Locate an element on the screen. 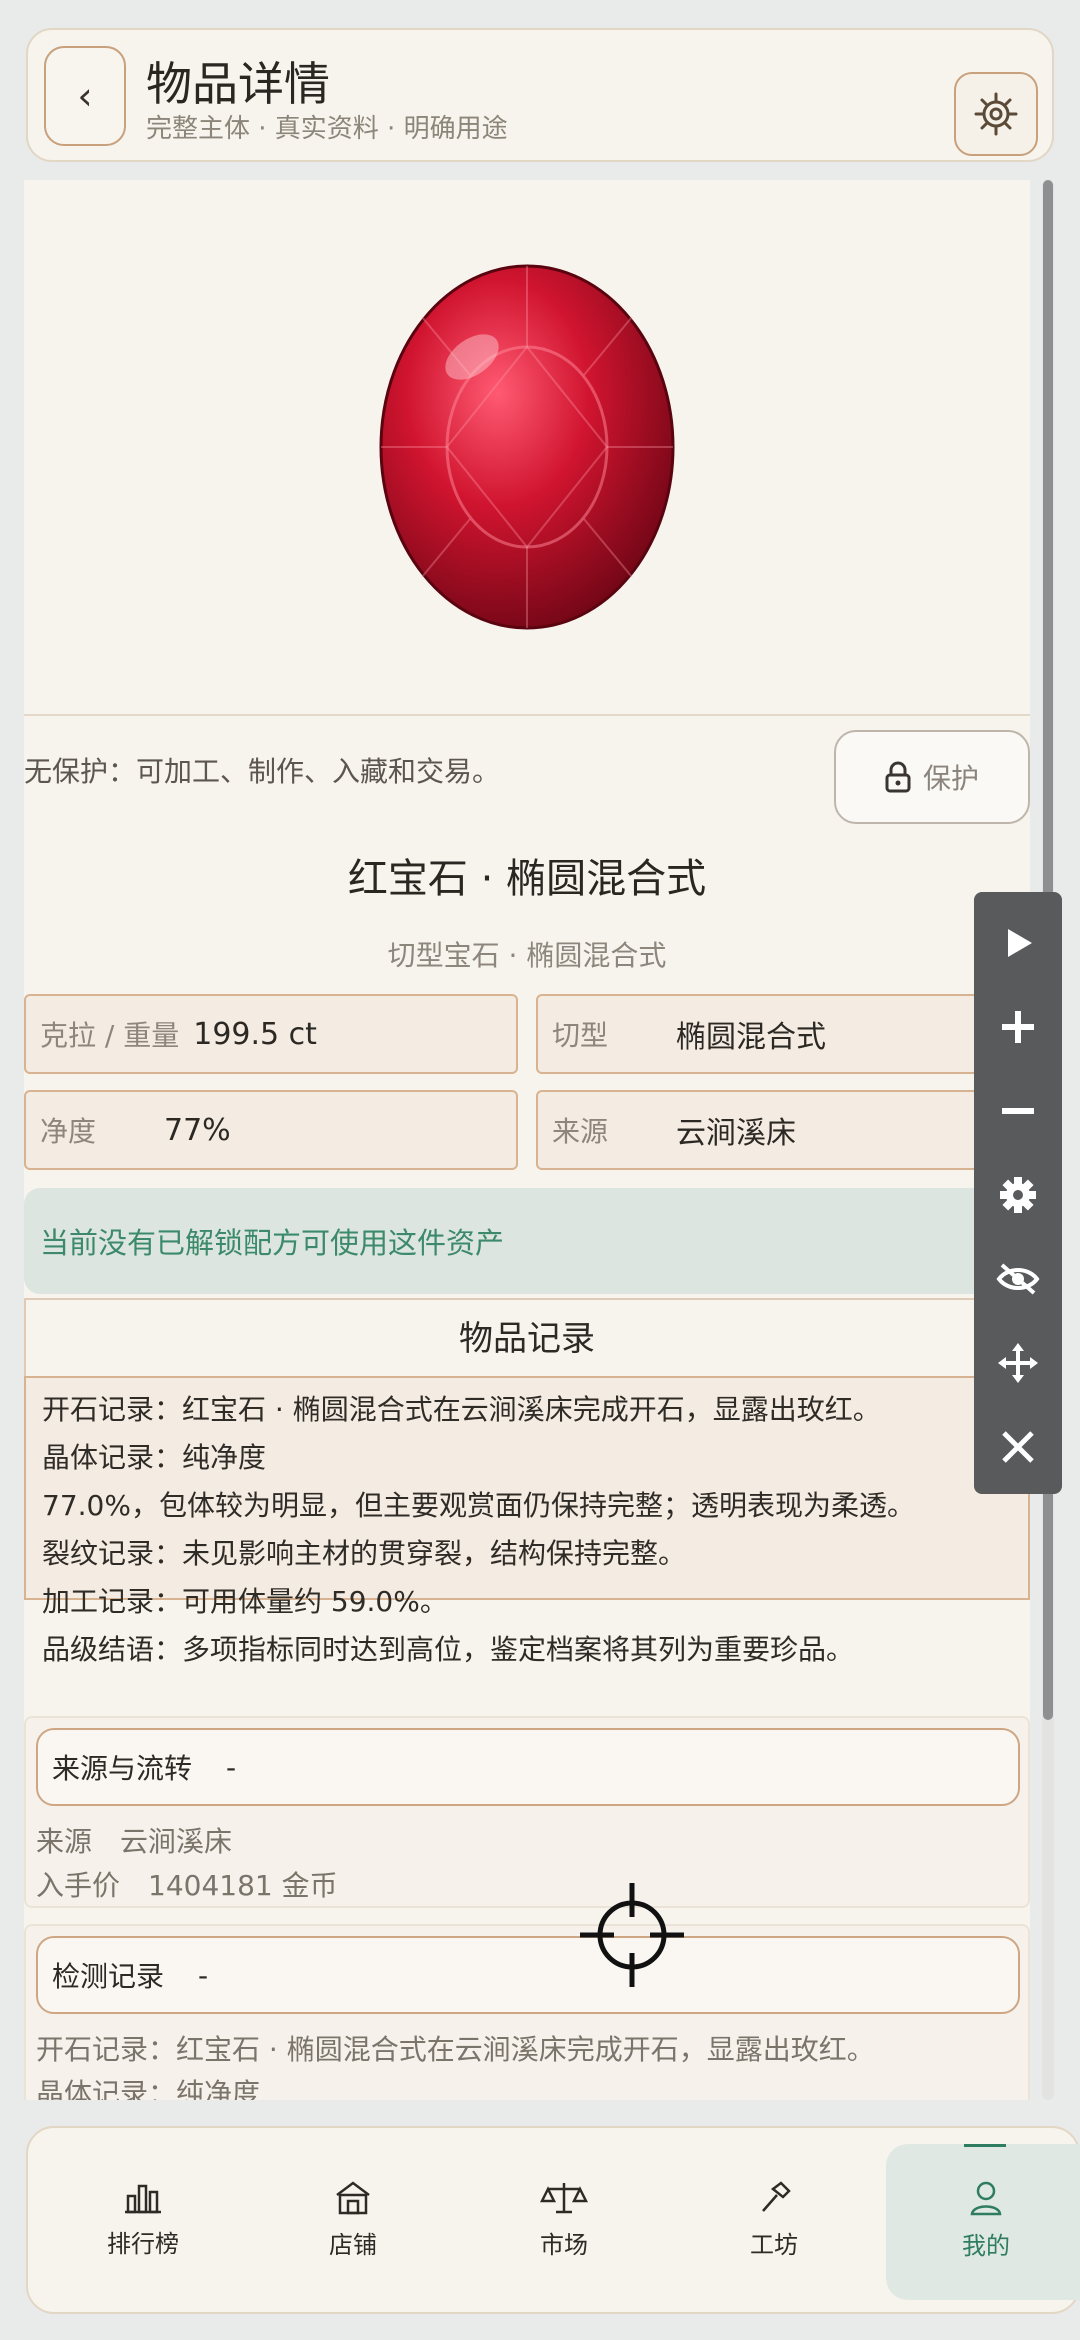 This screenshot has width=1080, height=2340. play-button is located at coordinates (1018, 943).